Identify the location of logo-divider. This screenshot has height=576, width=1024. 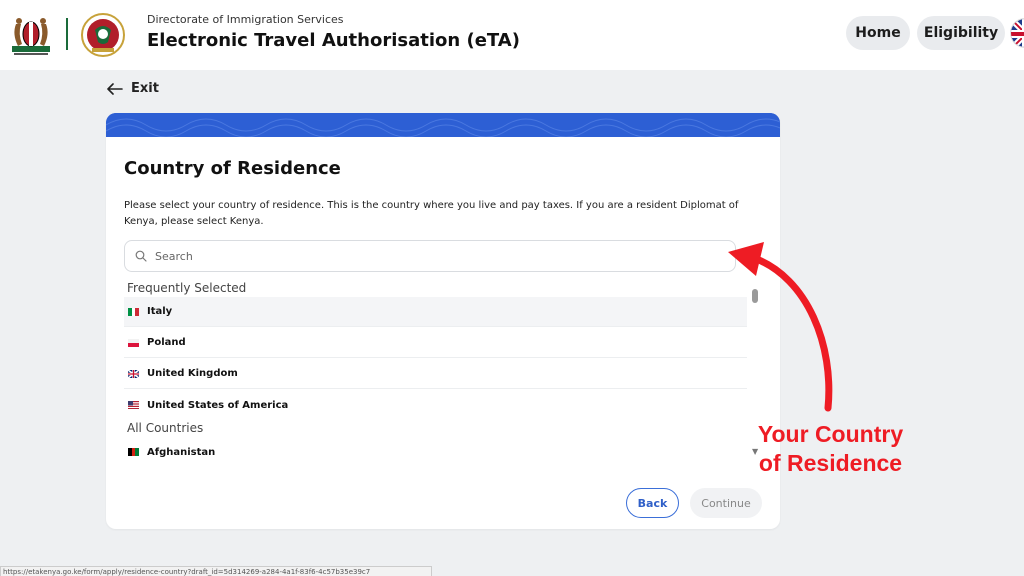
(67, 34).